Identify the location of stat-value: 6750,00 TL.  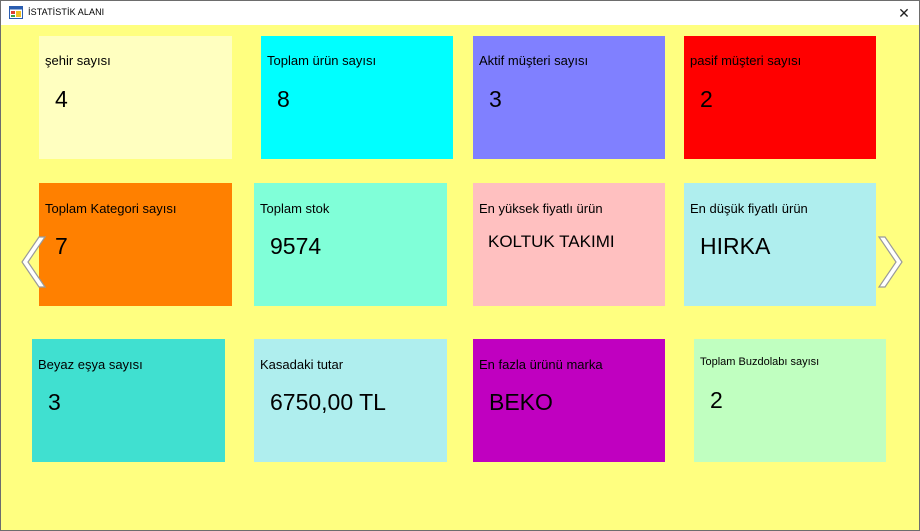
(328, 402).